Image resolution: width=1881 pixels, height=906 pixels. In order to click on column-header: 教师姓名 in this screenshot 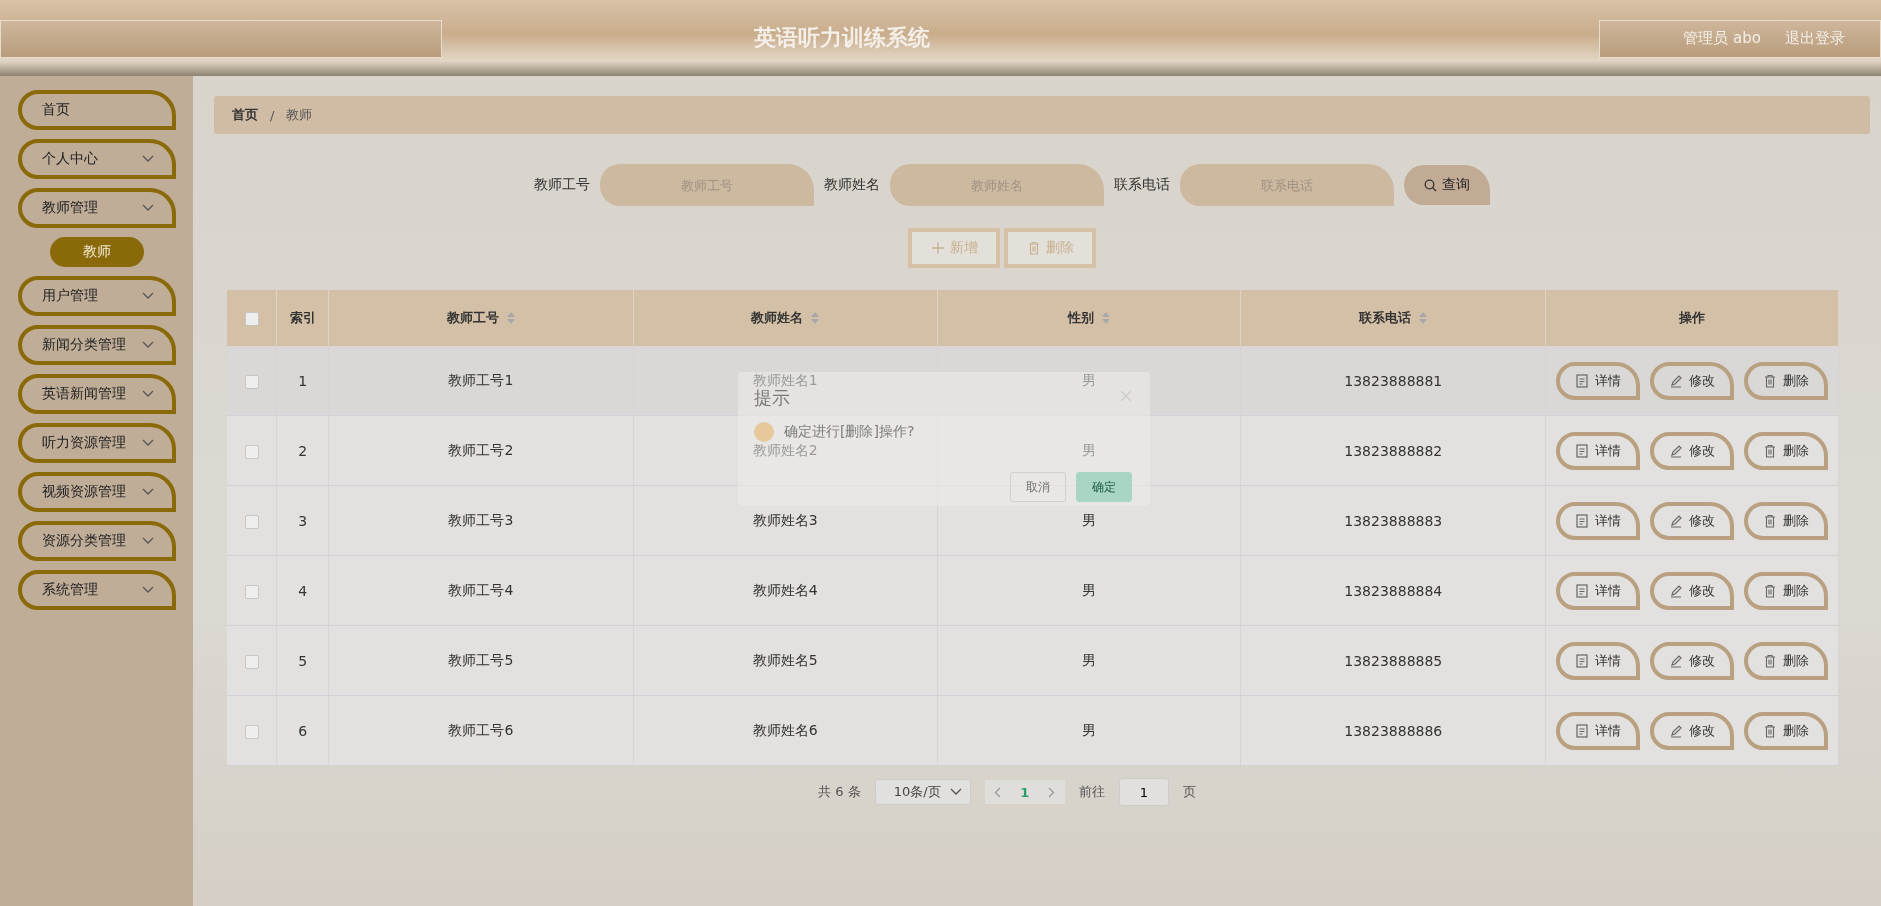, I will do `click(777, 318)`.